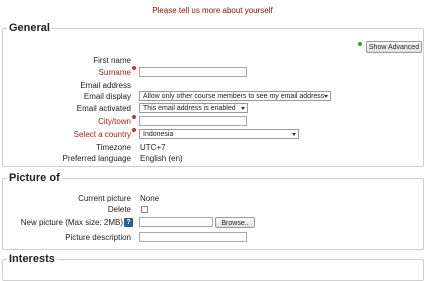 The image size is (425, 281). I want to click on country-row: Select a country Indonesia, so click(213, 134).